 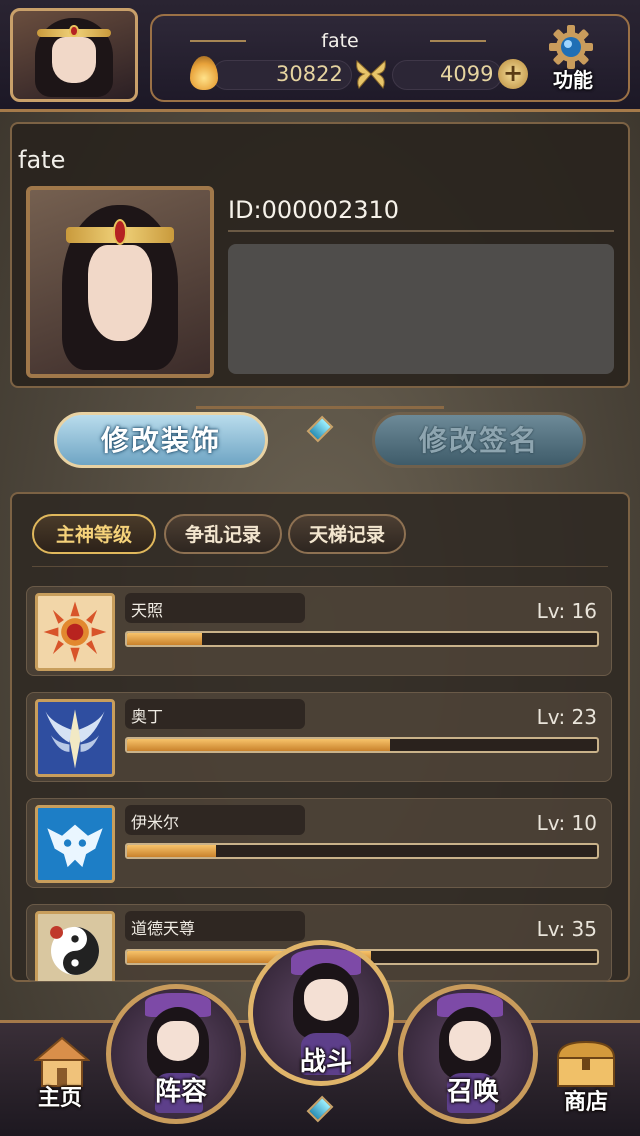 I want to click on nav-home-label: 主页, so click(x=59, y=1098).